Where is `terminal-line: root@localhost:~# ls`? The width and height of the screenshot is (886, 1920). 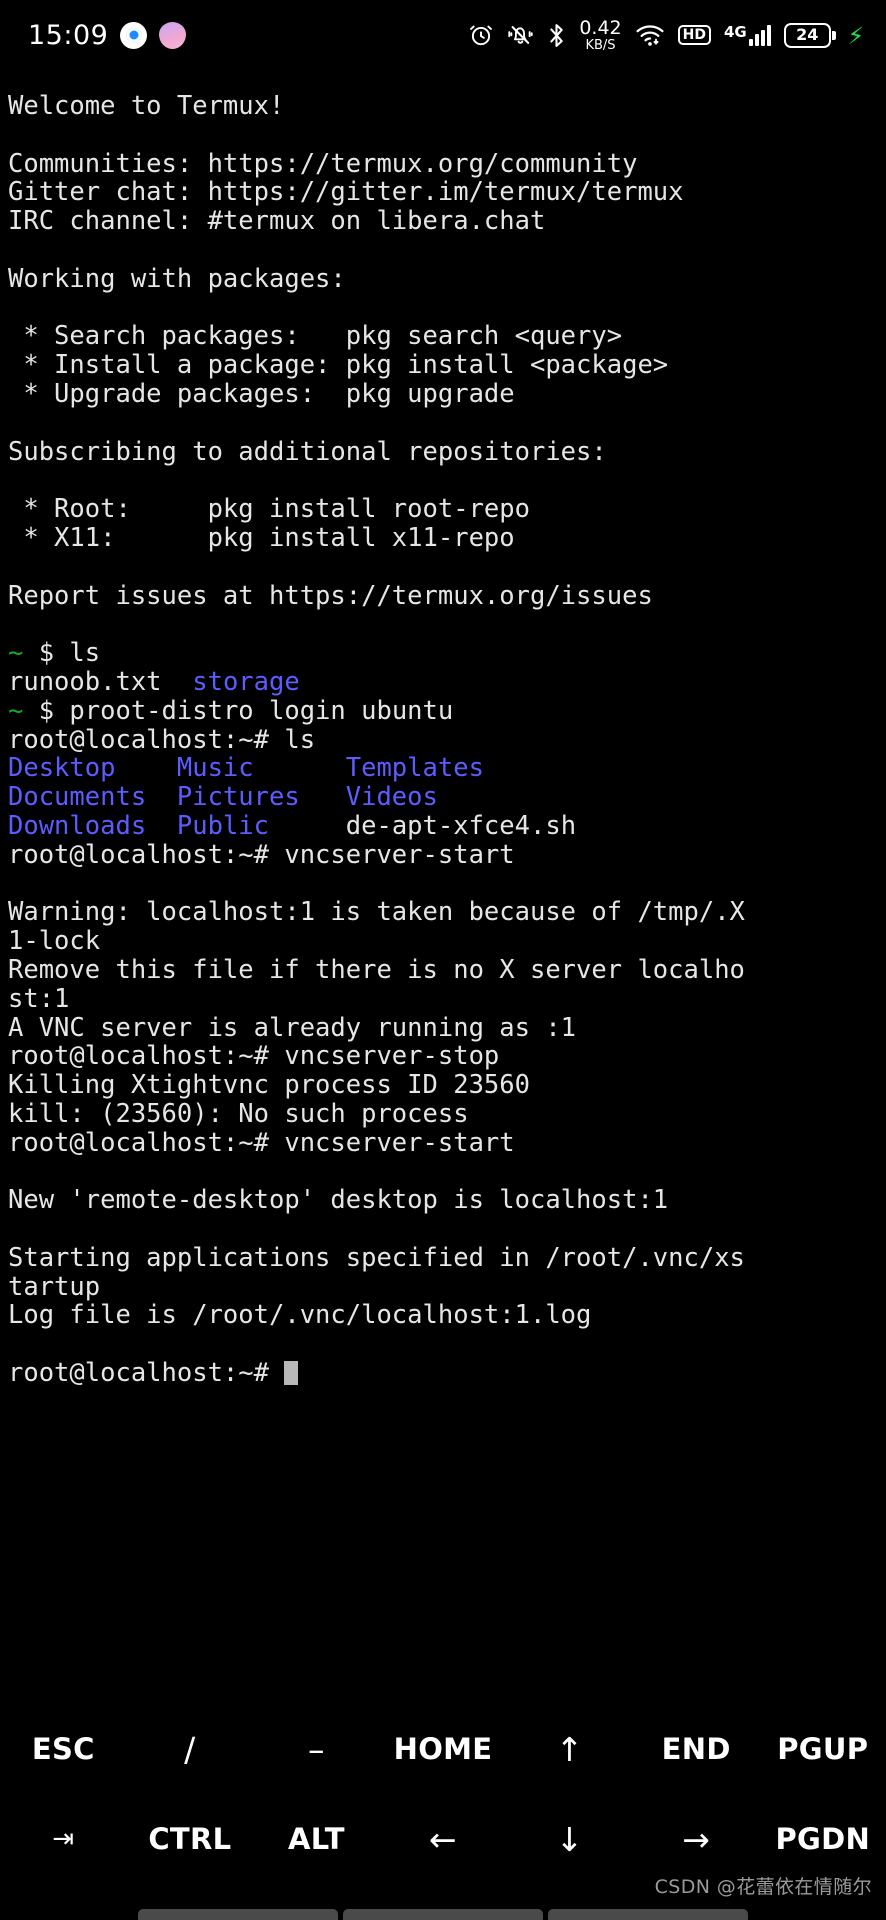
terminal-line: root@localhost:~# ls is located at coordinates (443, 739).